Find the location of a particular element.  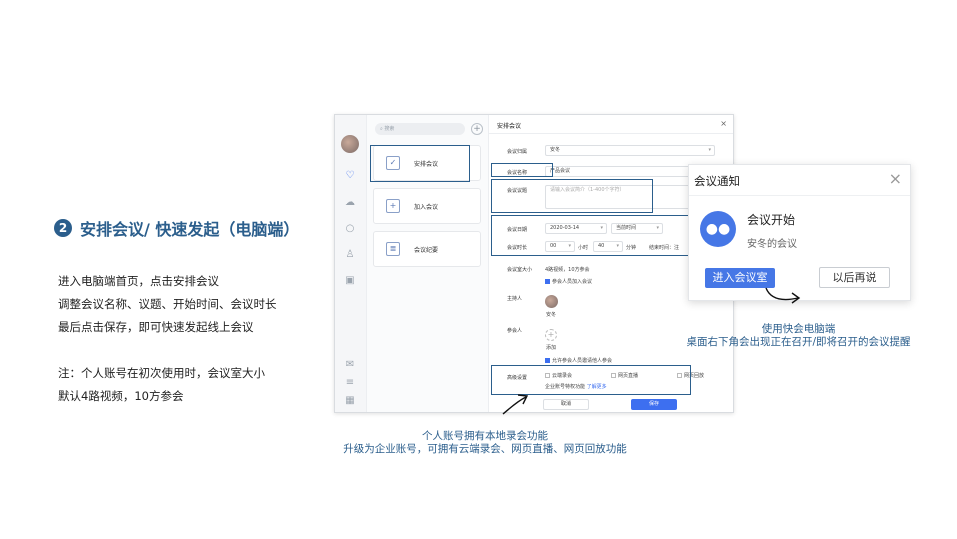

owner-select: 安冬 ▾ is located at coordinates (630, 150).